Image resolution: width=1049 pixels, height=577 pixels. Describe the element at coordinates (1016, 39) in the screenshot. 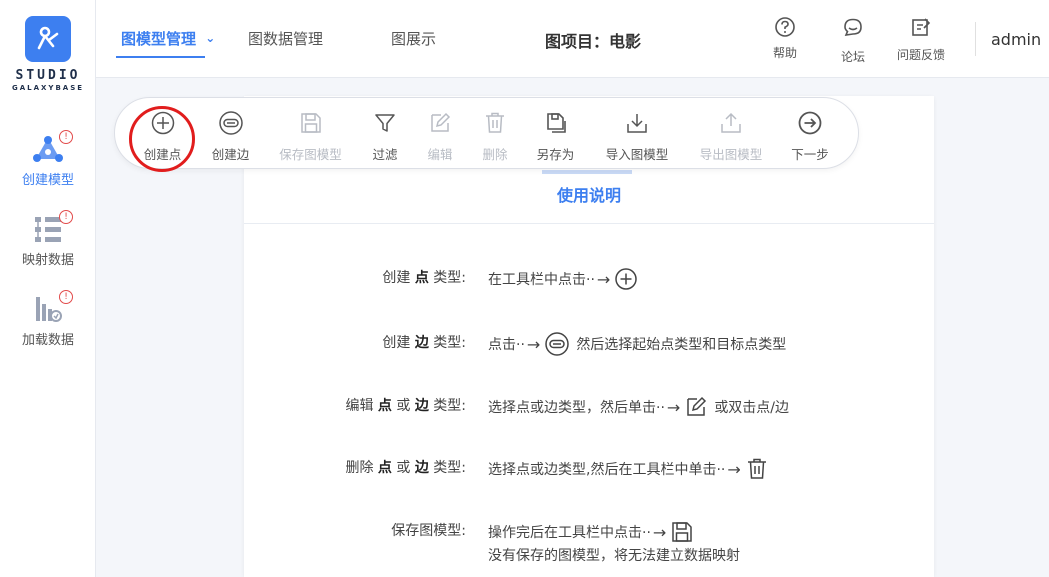

I see `user-name: admin` at that location.